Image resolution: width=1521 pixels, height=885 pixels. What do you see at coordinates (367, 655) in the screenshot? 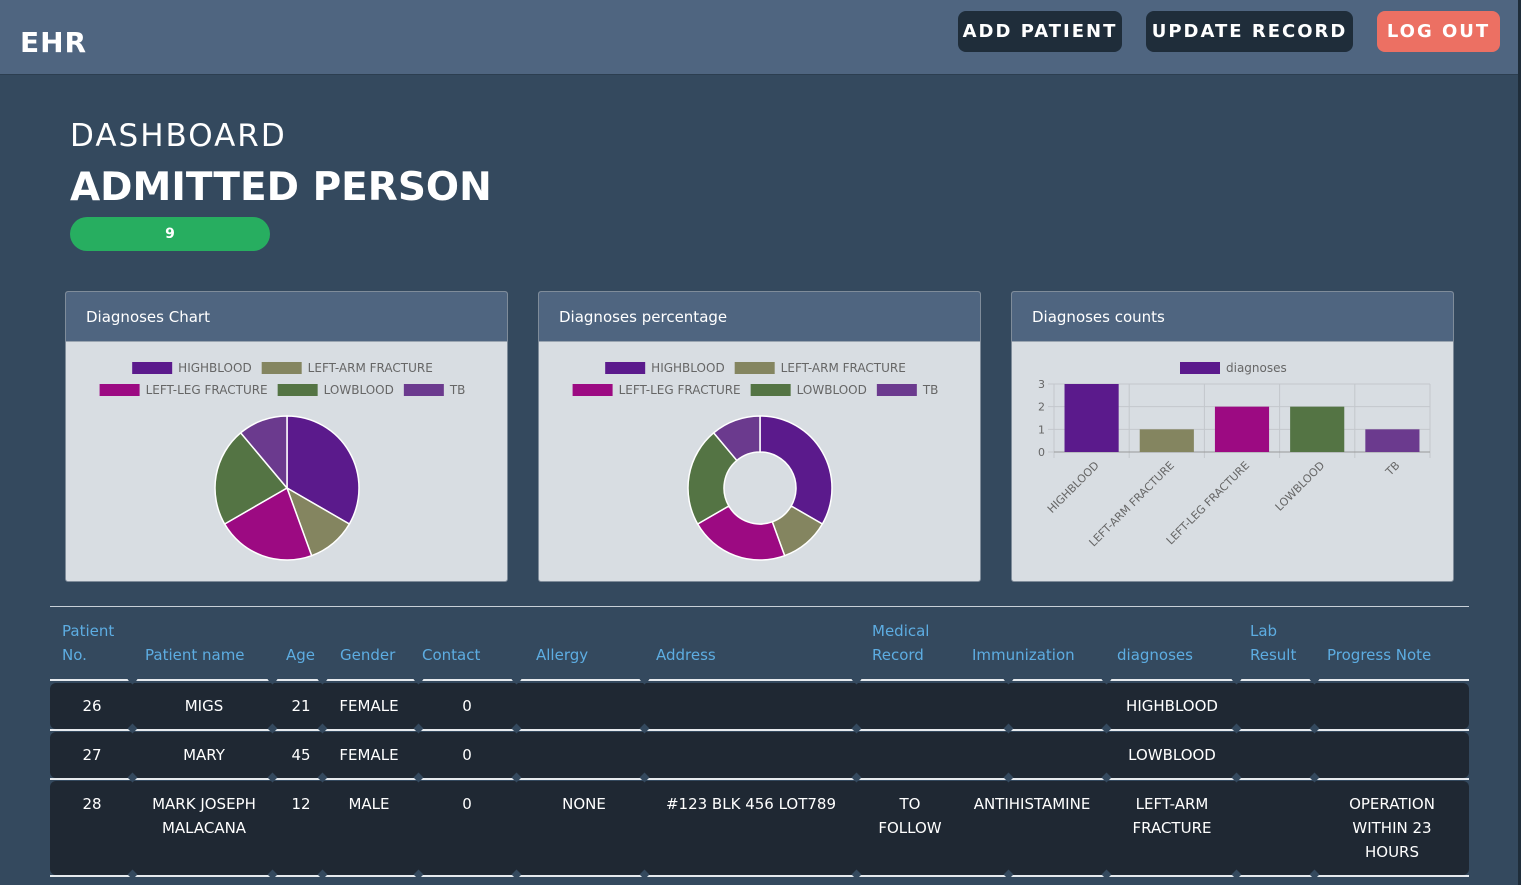
I see `col-gender: Gender` at bounding box center [367, 655].